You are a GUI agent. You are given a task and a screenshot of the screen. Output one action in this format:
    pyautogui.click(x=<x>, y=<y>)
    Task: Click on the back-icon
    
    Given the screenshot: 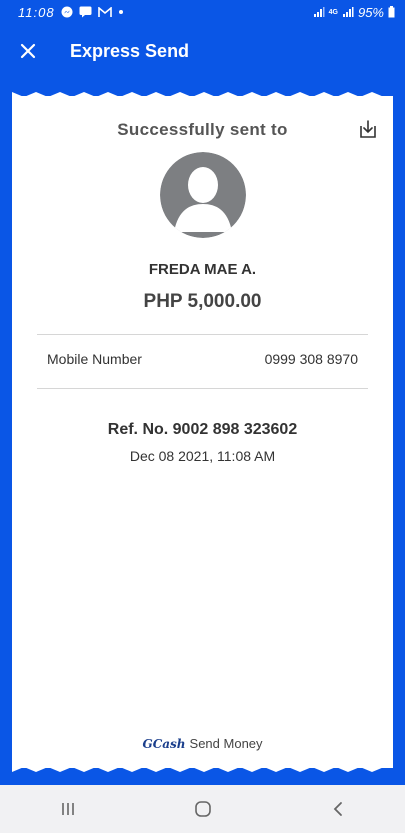 What is the action you would take?
    pyautogui.click(x=337, y=809)
    